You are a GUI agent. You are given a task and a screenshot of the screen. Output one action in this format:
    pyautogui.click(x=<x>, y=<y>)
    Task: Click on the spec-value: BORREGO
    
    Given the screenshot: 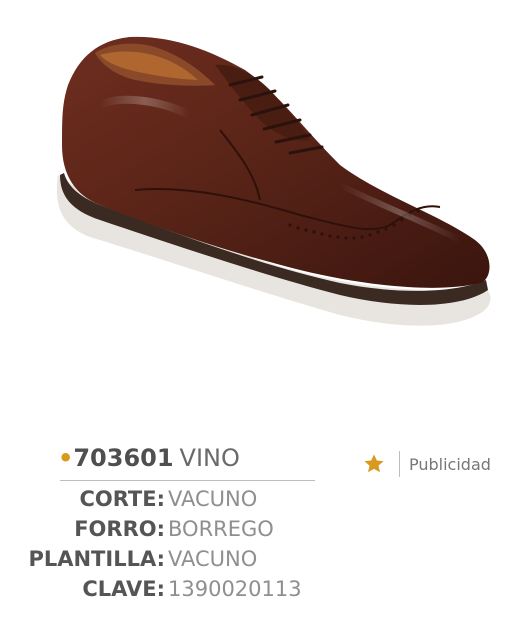 What is the action you would take?
    pyautogui.click(x=221, y=529)
    